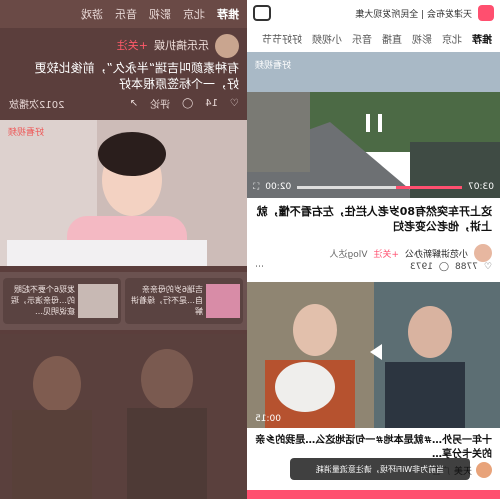 Image resolution: width=500 pixels, height=499 pixels. Describe the element at coordinates (126, 76) in the screenshot. I see `post-title: 有种素颜叫吉瑞“半永久”，前後比较更好，一个标签原根本好` at that location.